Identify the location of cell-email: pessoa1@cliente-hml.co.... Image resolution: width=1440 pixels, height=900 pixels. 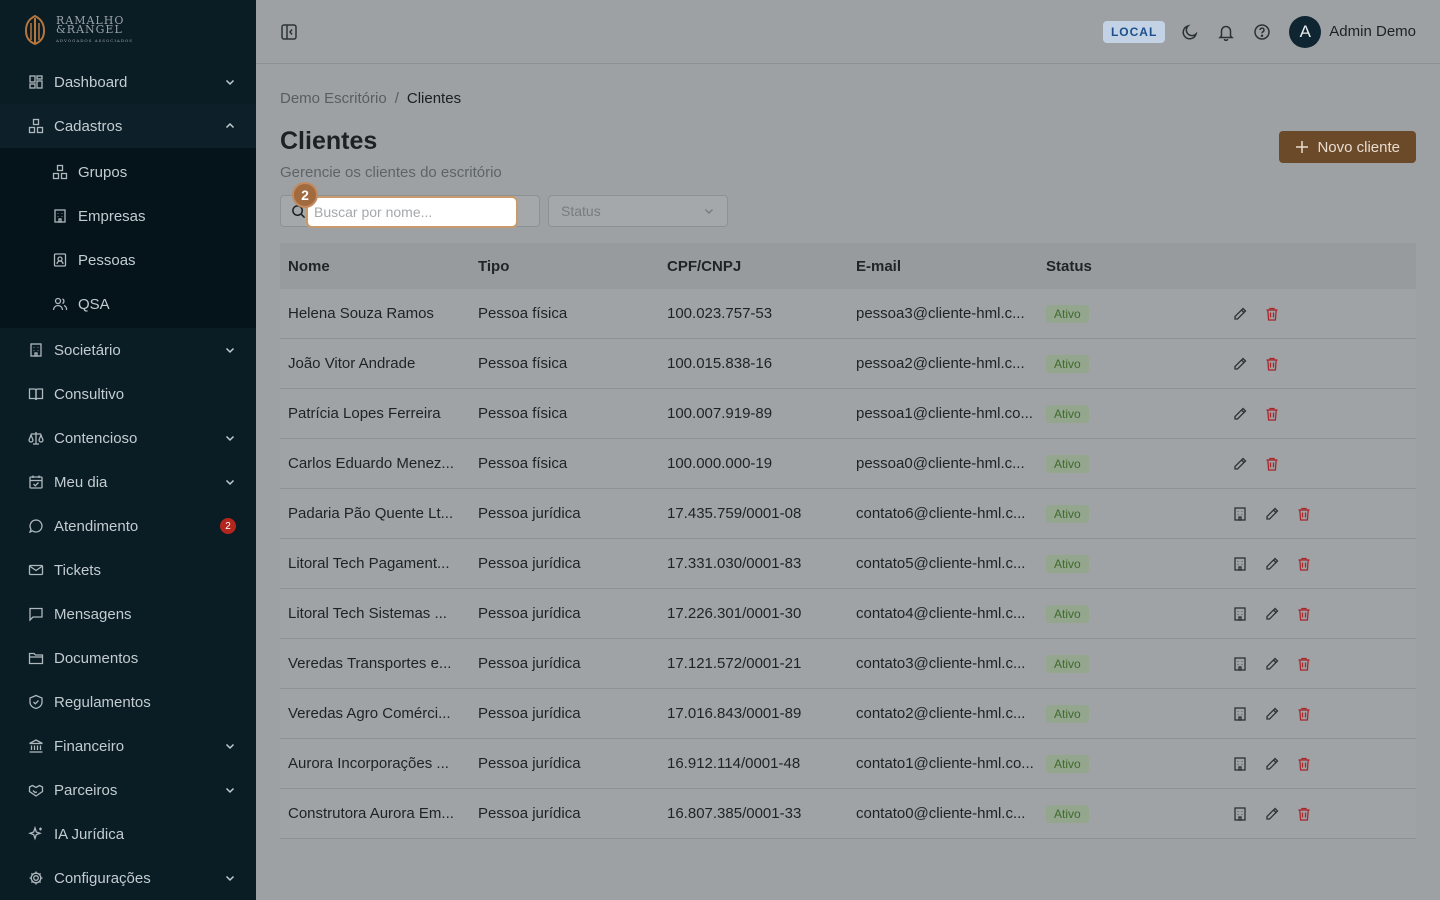
(944, 413).